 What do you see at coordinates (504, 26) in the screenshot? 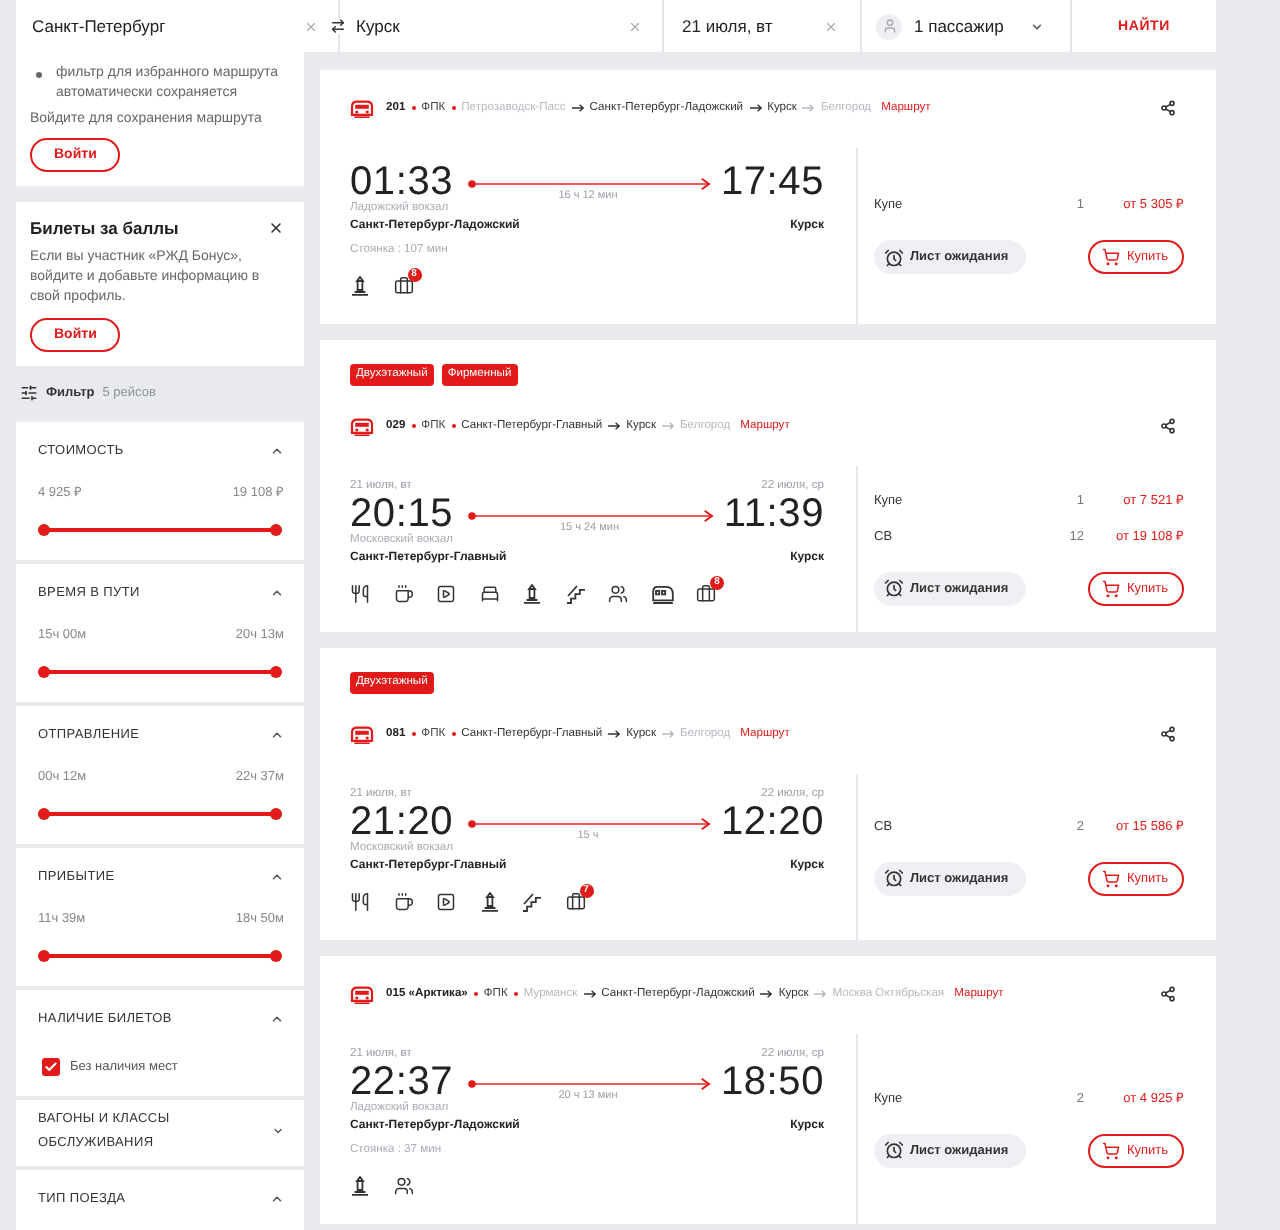
I see `to-field: Курск` at bounding box center [504, 26].